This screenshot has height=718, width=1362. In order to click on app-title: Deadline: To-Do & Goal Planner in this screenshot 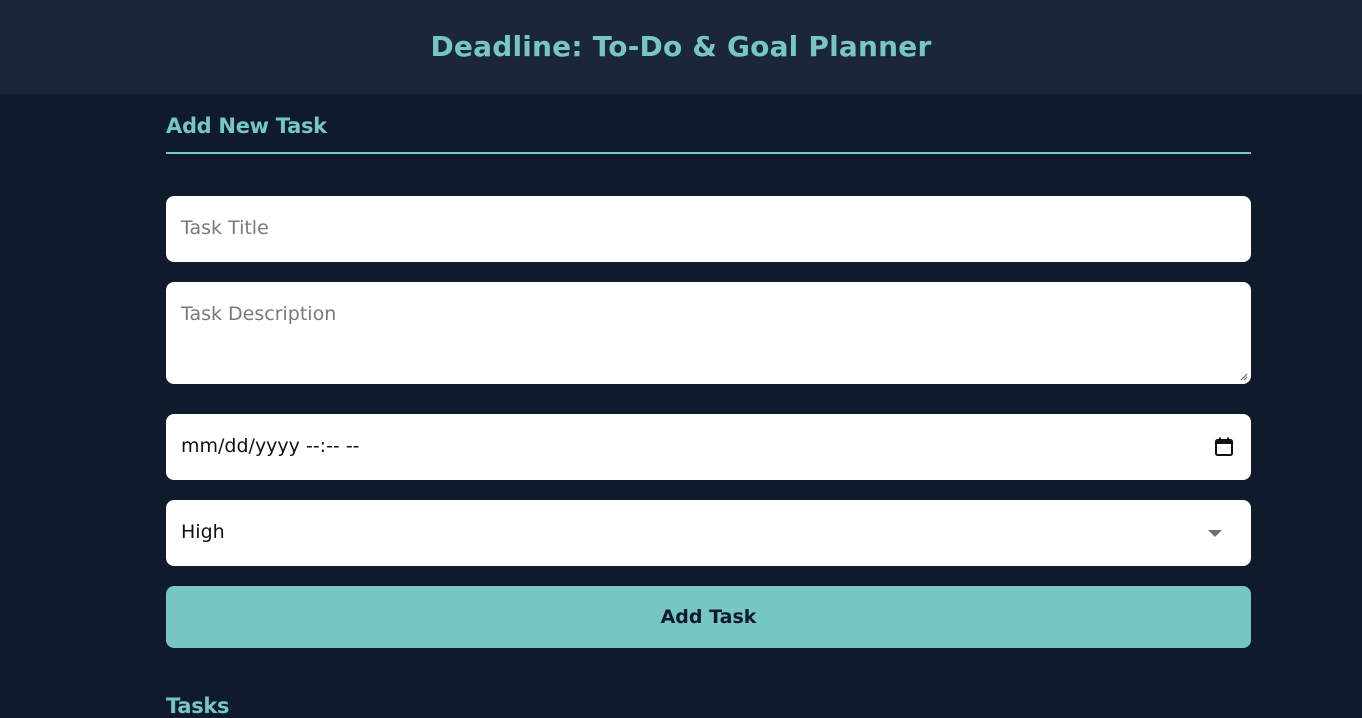, I will do `click(681, 46)`.